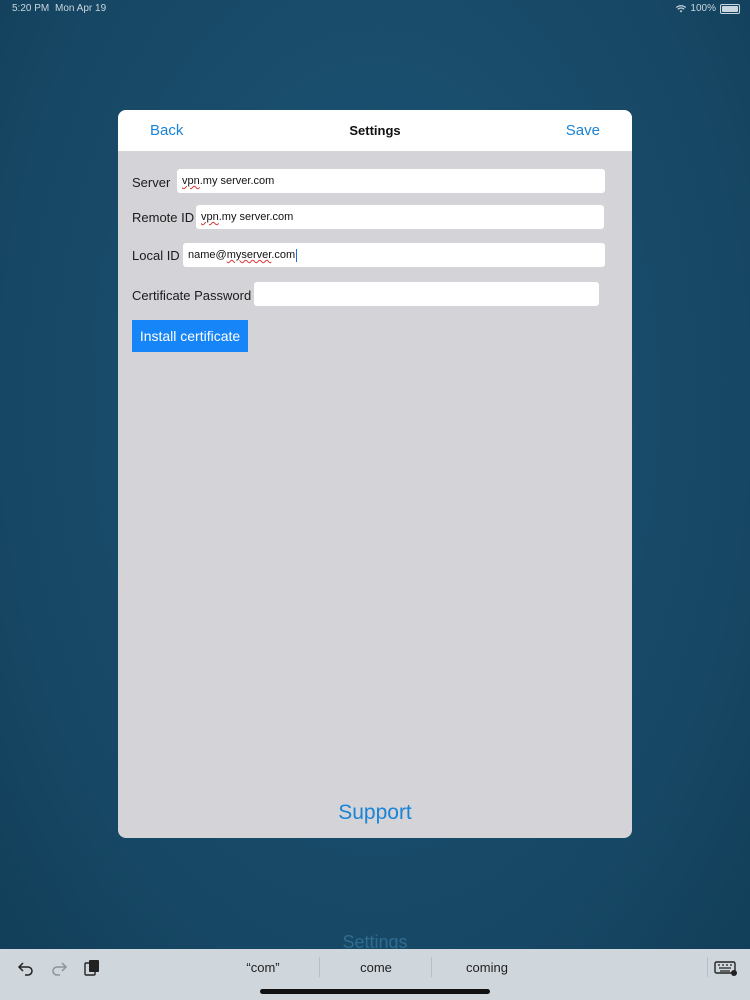 Image resolution: width=750 pixels, height=1000 pixels. I want to click on status-bar: 5:20 PM Mon Apr 19 100%, so click(375, 9).